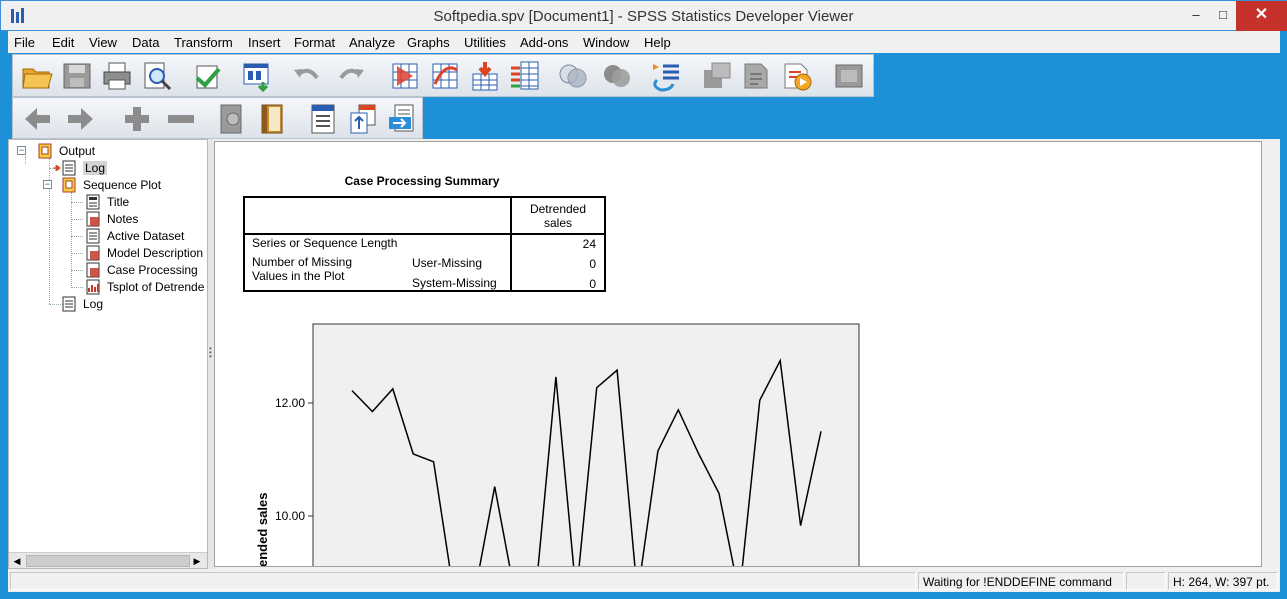 The height and width of the screenshot is (599, 1287). What do you see at coordinates (81, 119) in the screenshot?
I see `forward-icon` at bounding box center [81, 119].